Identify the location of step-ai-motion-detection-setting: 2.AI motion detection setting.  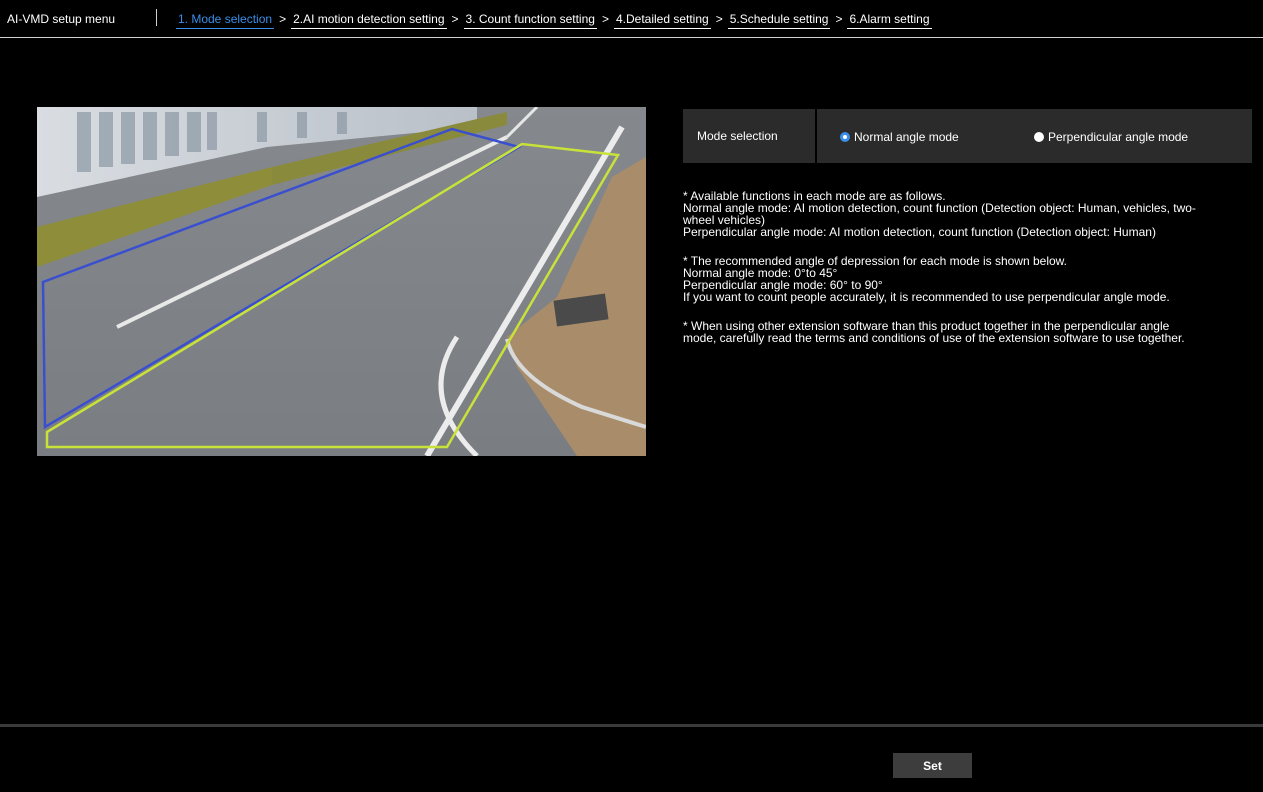
(369, 20).